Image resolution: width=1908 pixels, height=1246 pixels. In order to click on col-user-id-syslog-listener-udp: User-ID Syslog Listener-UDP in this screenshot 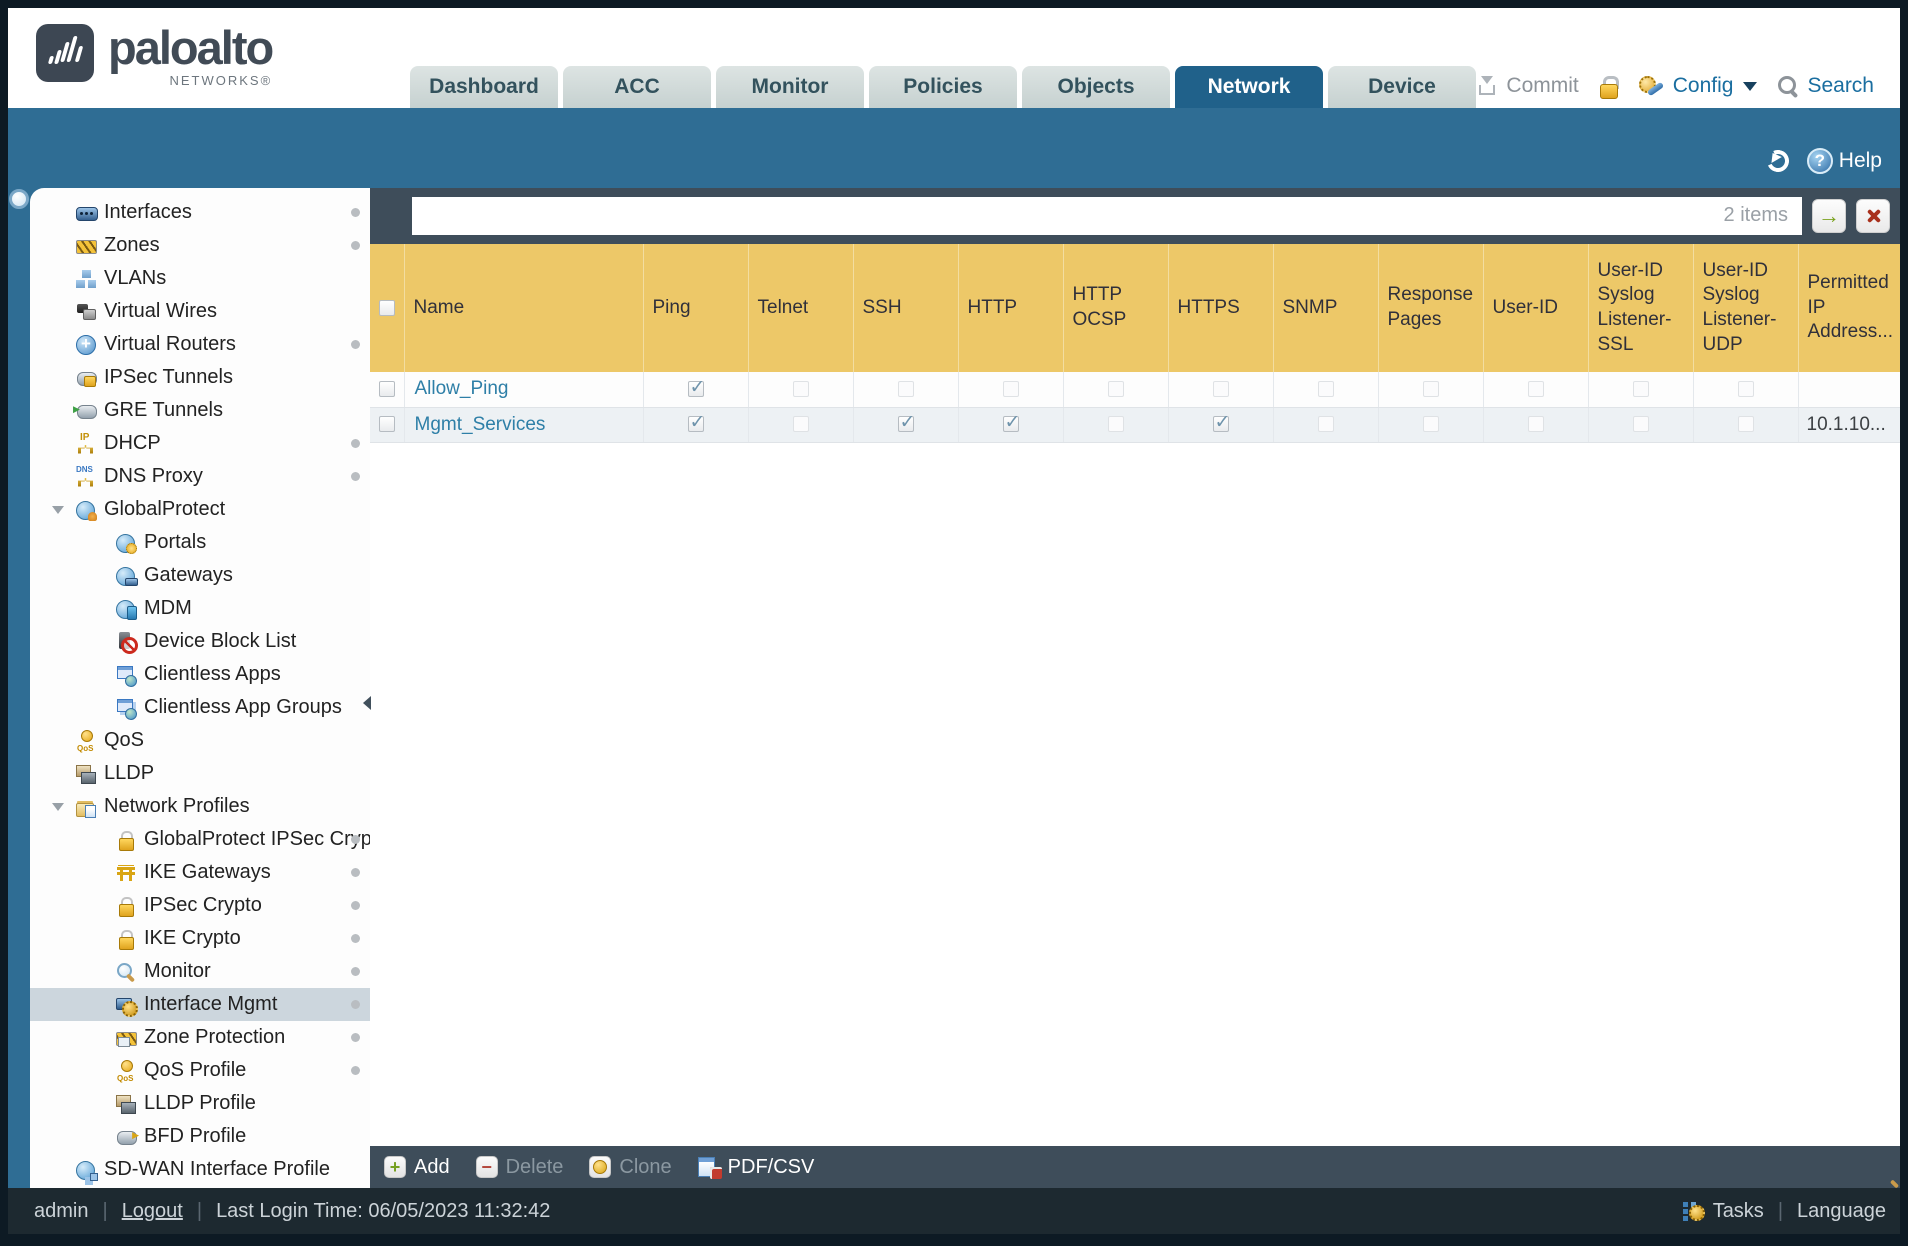, I will do `click(1746, 308)`.